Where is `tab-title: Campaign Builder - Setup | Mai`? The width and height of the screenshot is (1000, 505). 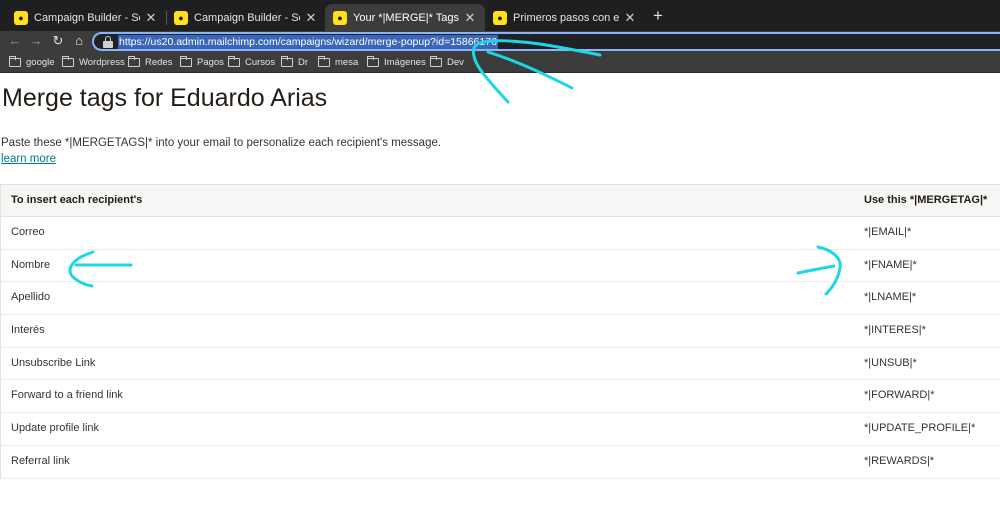 tab-title: Campaign Builder - Setup | Mai is located at coordinates (87, 17).